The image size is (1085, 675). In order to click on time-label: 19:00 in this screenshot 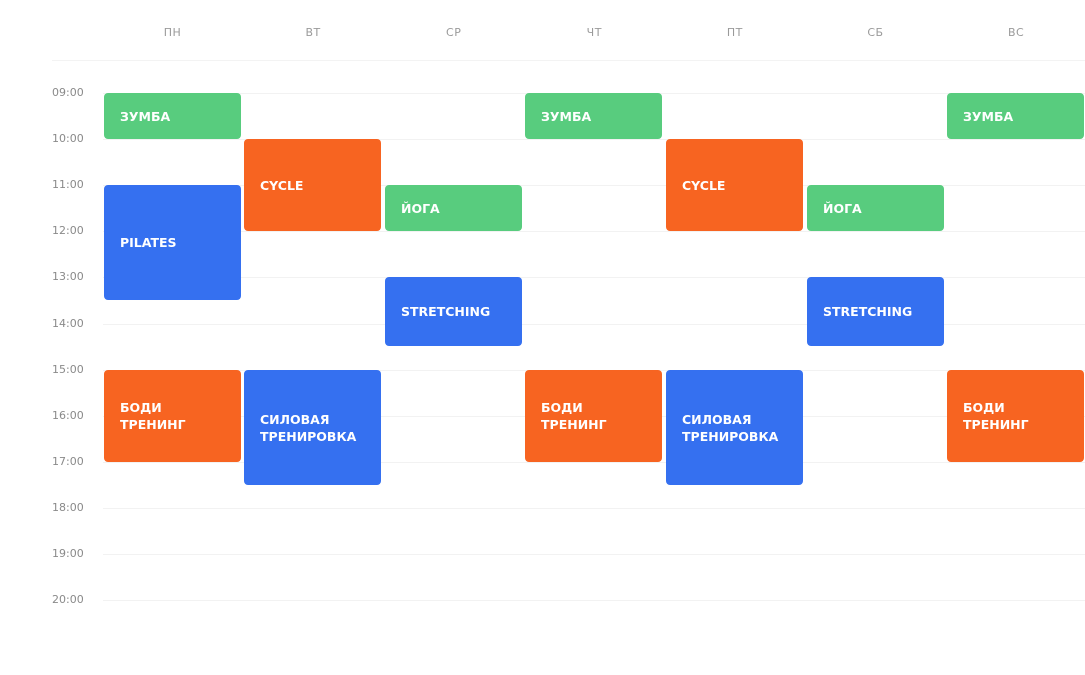, I will do `click(68, 553)`.